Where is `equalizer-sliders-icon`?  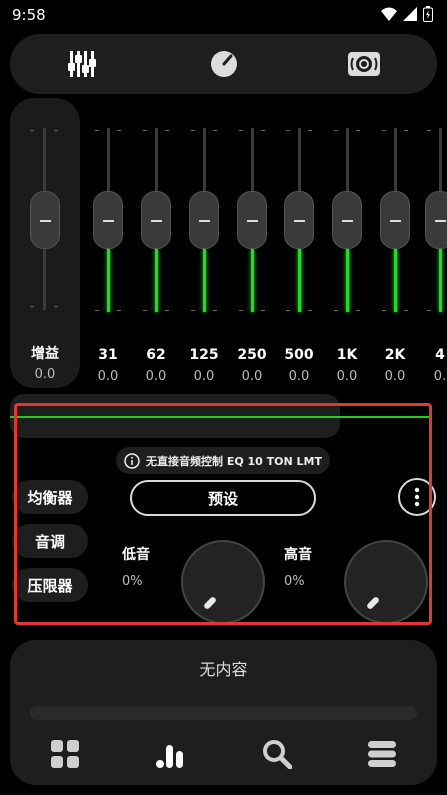
equalizer-sliders-icon is located at coordinates (82, 64).